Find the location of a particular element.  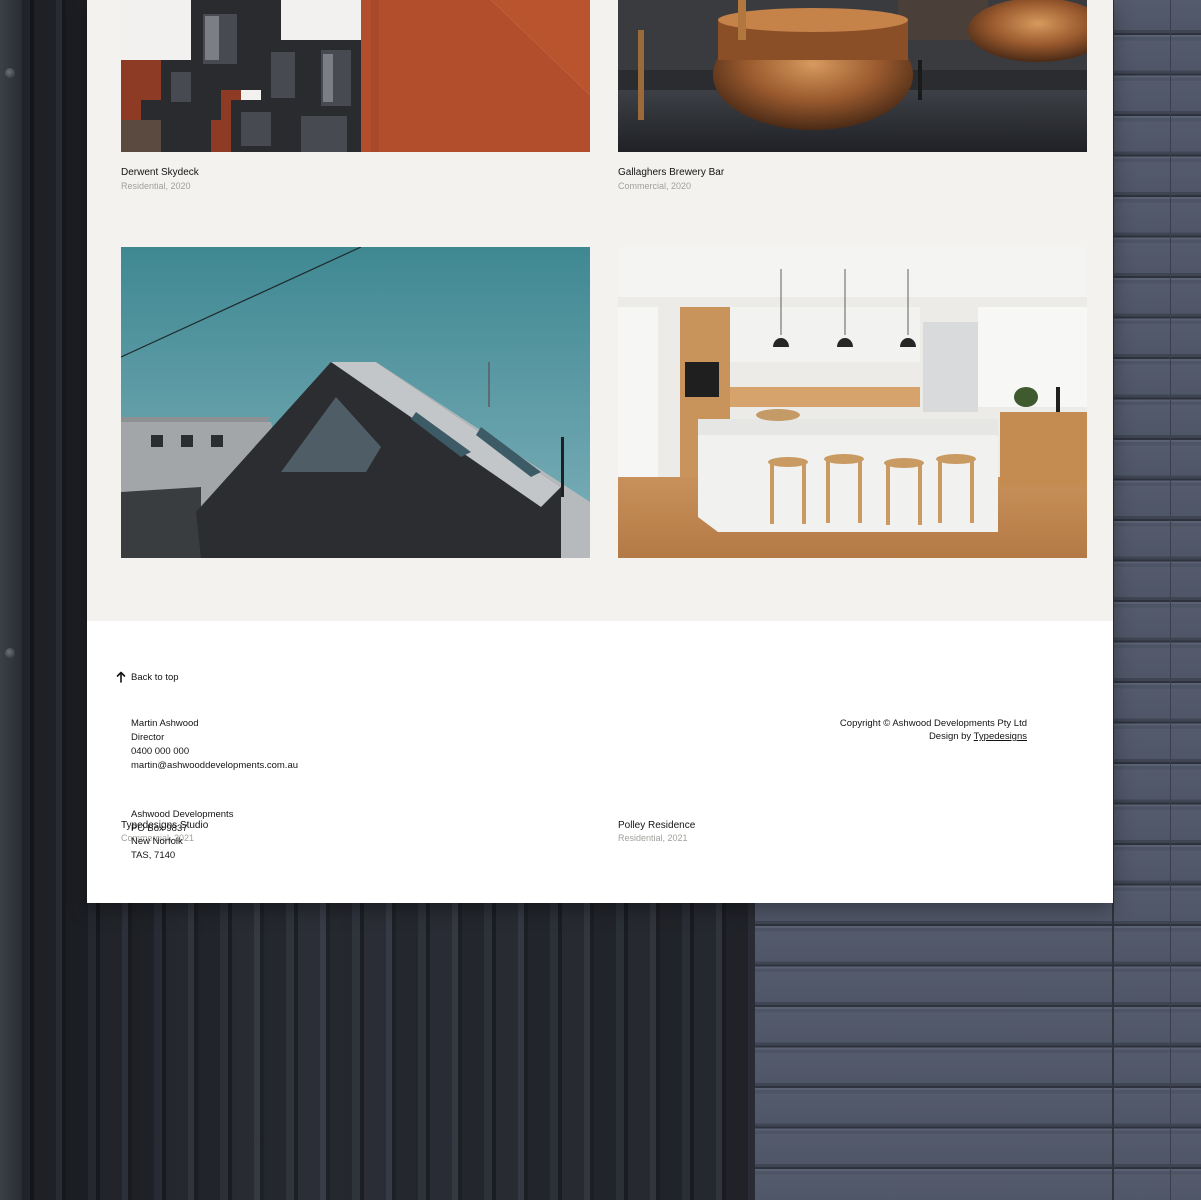

contact-phone: 0400 000 000 is located at coordinates (214, 752).